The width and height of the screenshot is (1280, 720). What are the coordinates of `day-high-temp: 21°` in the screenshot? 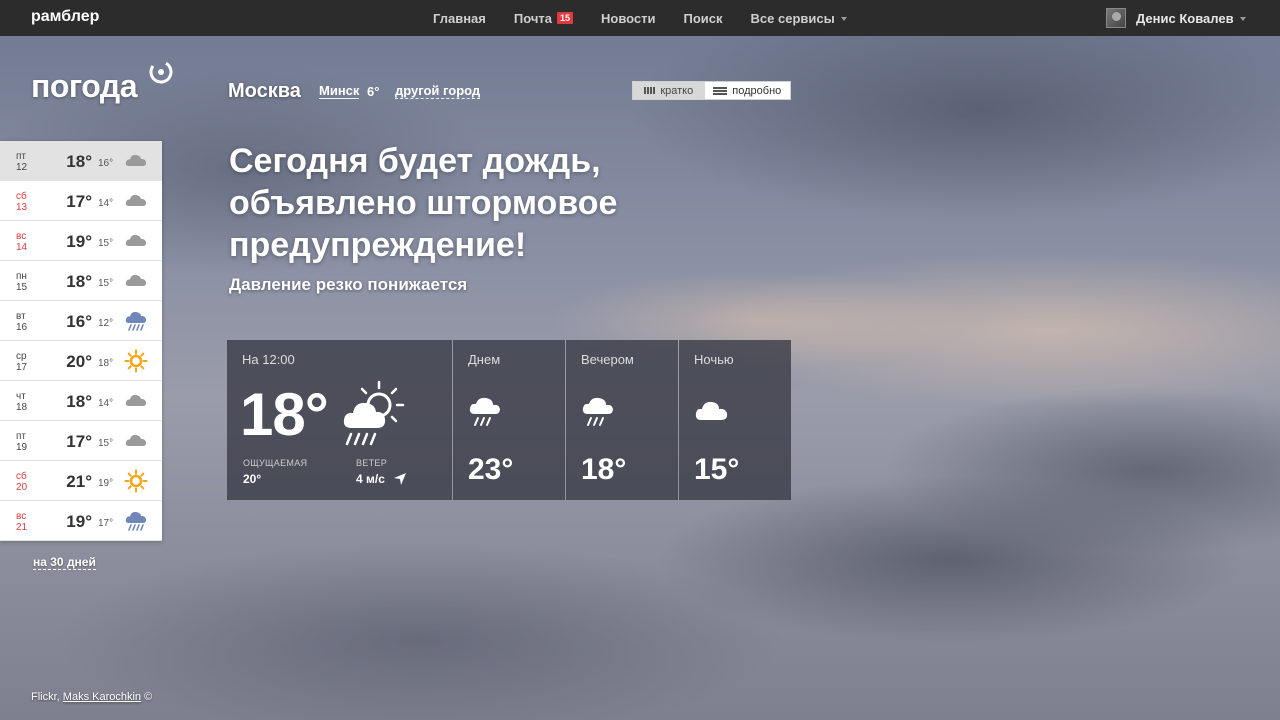 It's located at (79, 481).